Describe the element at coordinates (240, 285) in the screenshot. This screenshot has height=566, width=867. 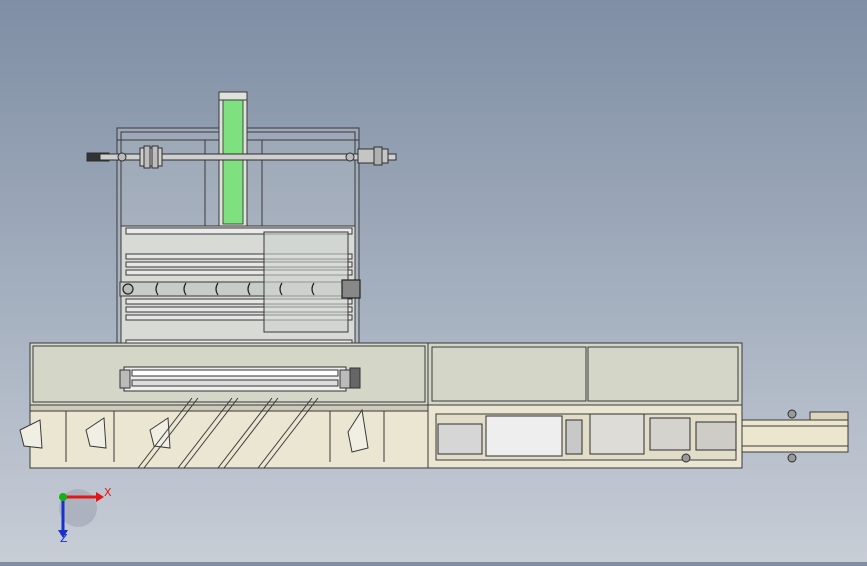
I see `rod-panel` at that location.